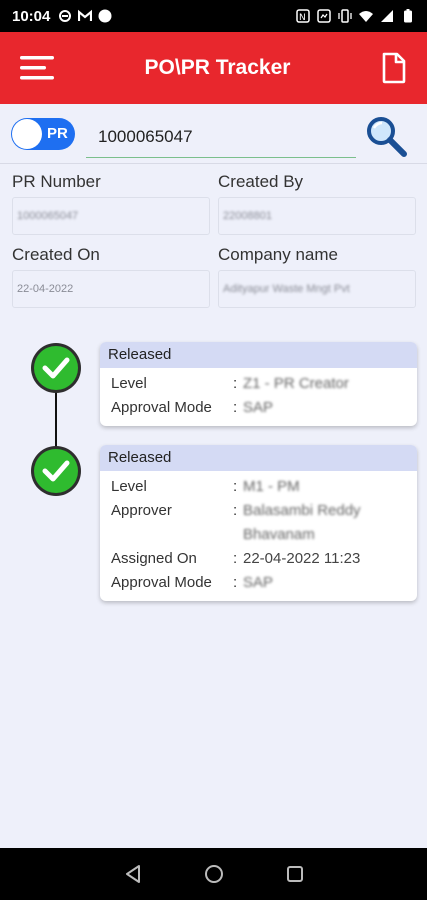 The image size is (427, 900). Describe the element at coordinates (386, 136) in the screenshot. I see `search-icon` at that location.